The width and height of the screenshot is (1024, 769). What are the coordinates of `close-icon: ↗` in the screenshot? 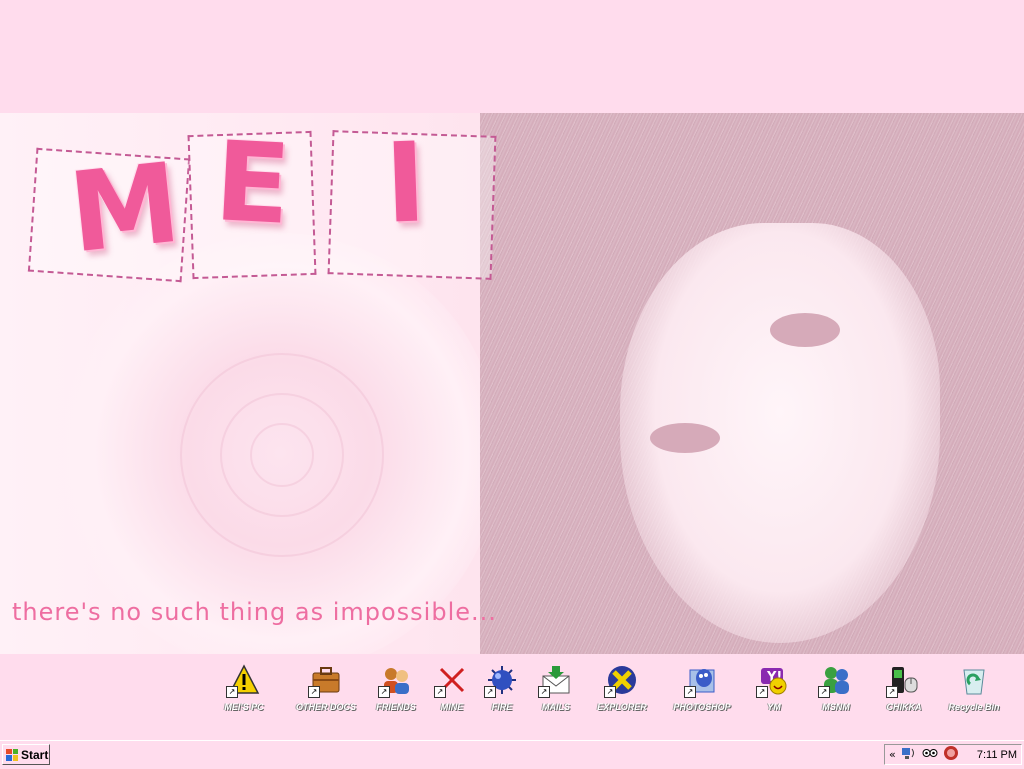 It's located at (451, 681).